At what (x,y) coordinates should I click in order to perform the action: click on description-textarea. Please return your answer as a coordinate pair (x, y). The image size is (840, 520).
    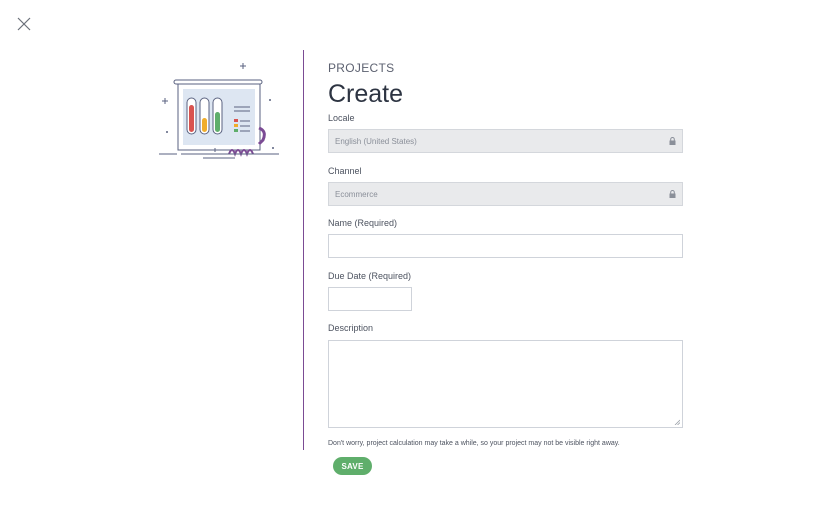
    Looking at the image, I should click on (505, 384).